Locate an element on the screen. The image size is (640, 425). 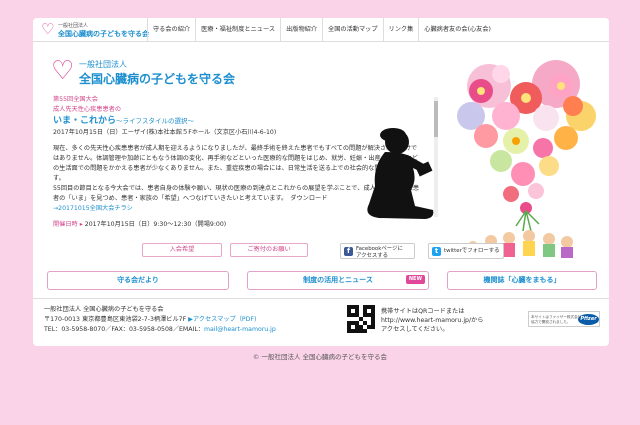
nav-item-activity-map: 全国の活動マップ is located at coordinates (352, 30).